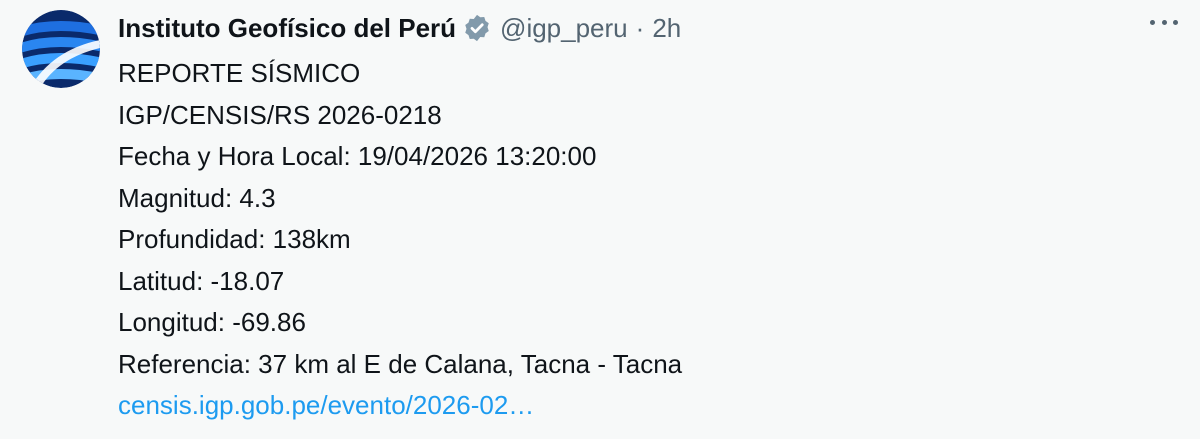 This screenshot has width=1200, height=439. What do you see at coordinates (666, 28) in the screenshot?
I see `tweet-timestamp: 2h` at bounding box center [666, 28].